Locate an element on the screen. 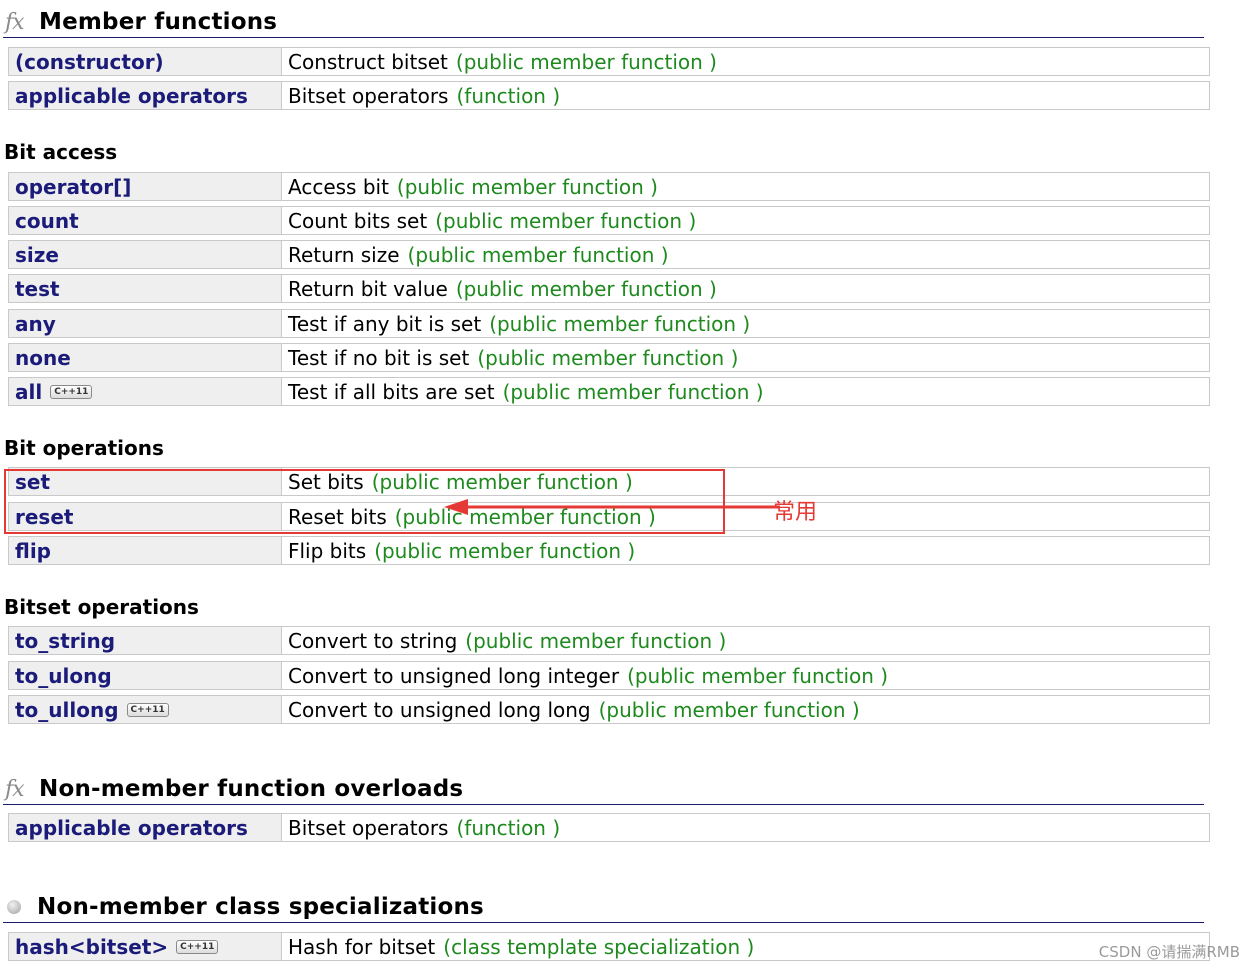 The height and width of the screenshot is (970, 1254). section-member-functions: fx Member functions is located at coordinates (603, 22).